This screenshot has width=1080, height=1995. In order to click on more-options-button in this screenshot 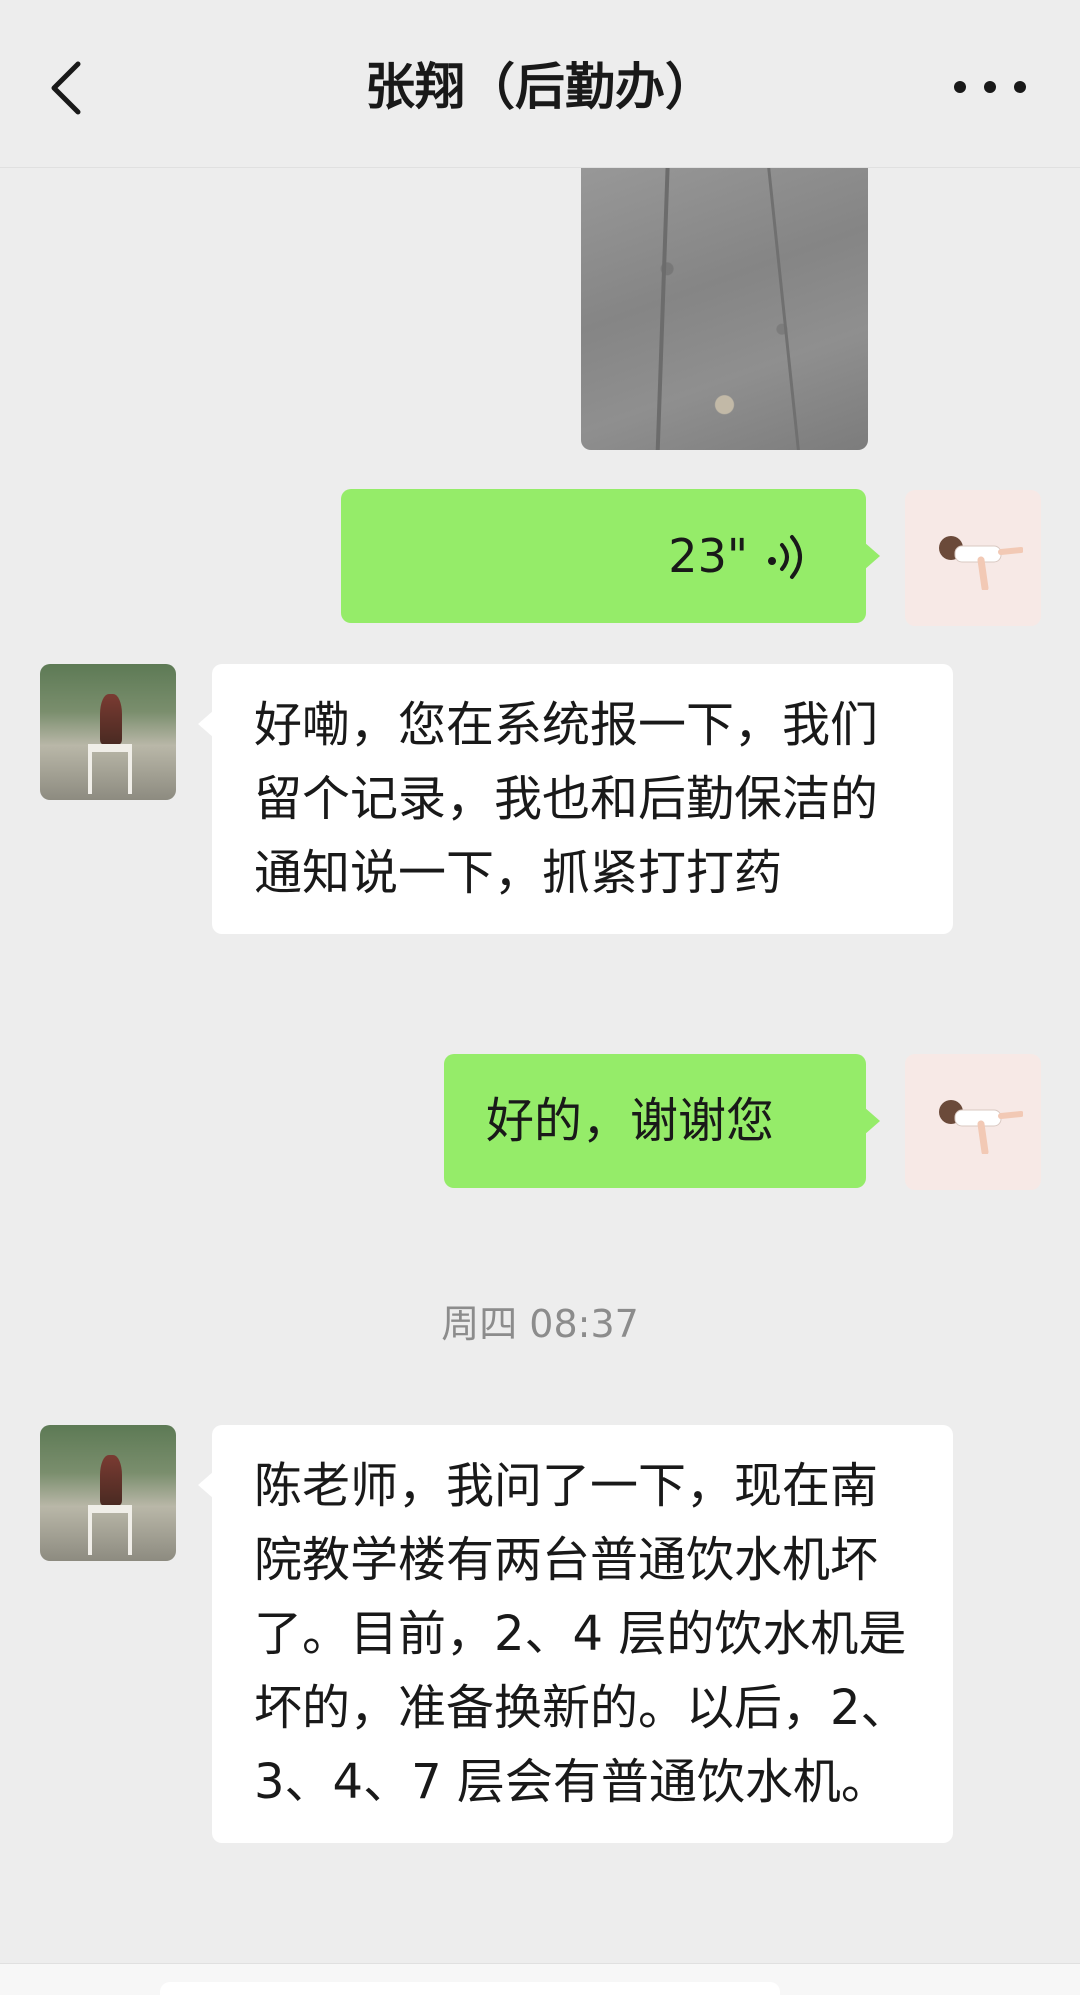, I will do `click(990, 87)`.